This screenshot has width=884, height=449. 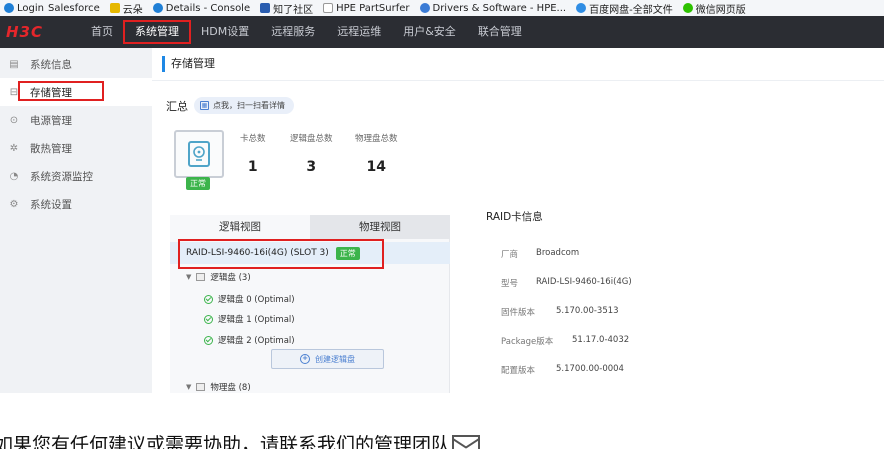 What do you see at coordinates (429, 32) in the screenshot?
I see `nav-user-security: 用户&安全` at bounding box center [429, 32].